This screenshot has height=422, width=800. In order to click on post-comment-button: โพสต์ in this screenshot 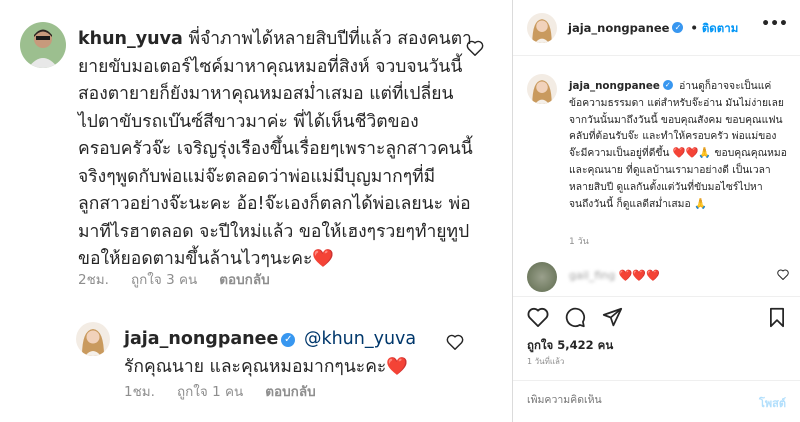, I will do `click(772, 403)`.